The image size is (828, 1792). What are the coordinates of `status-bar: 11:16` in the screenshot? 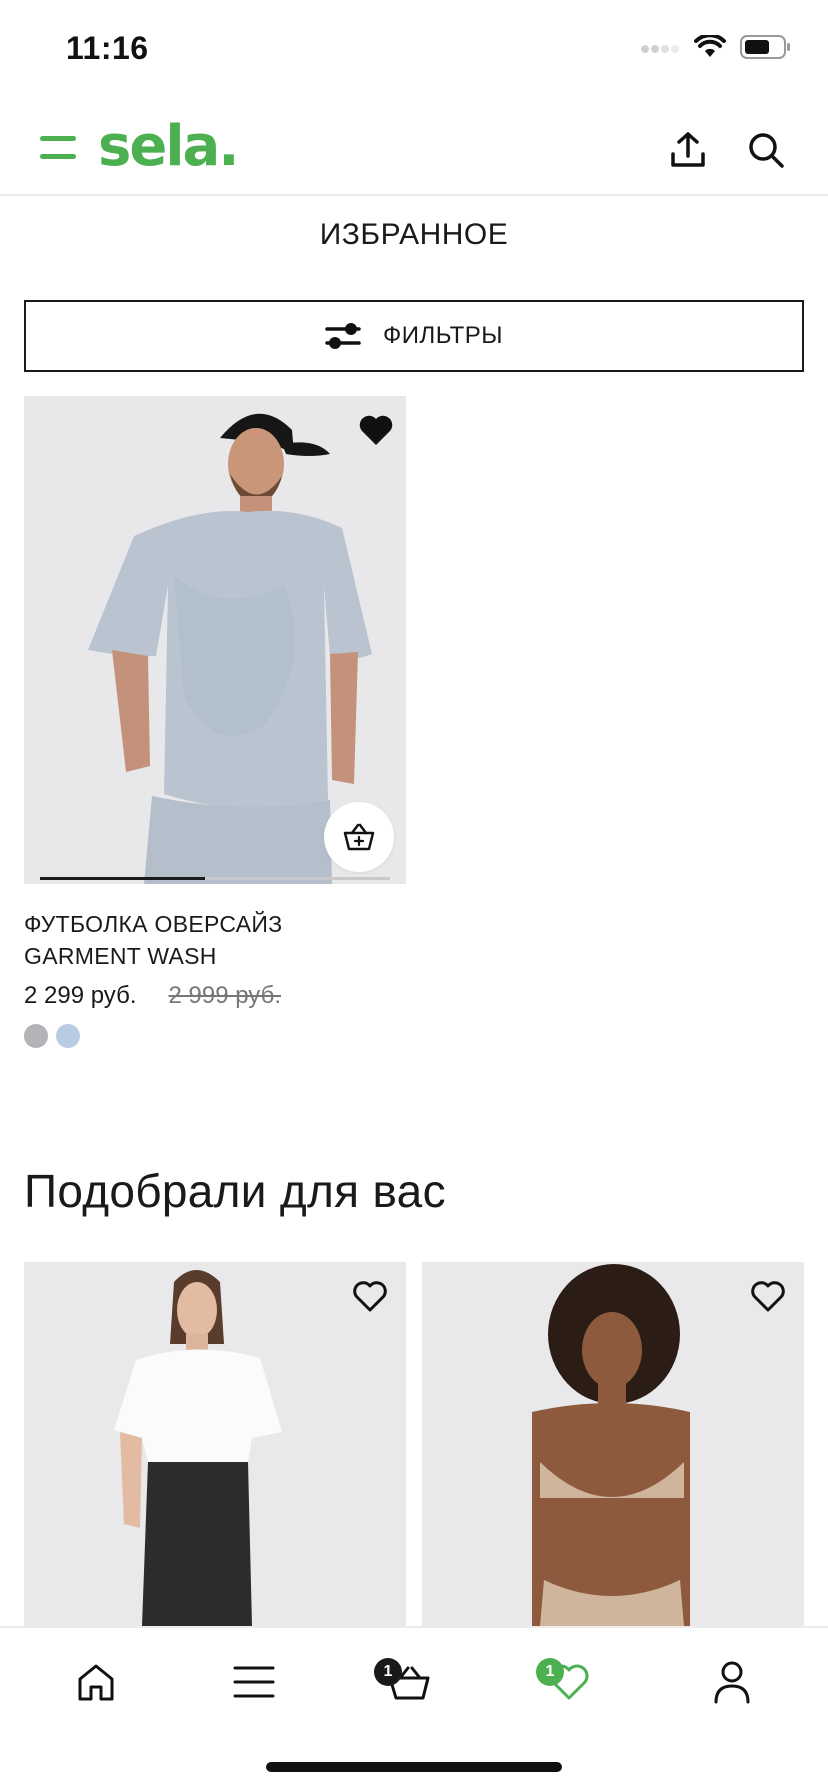 It's located at (414, 50).